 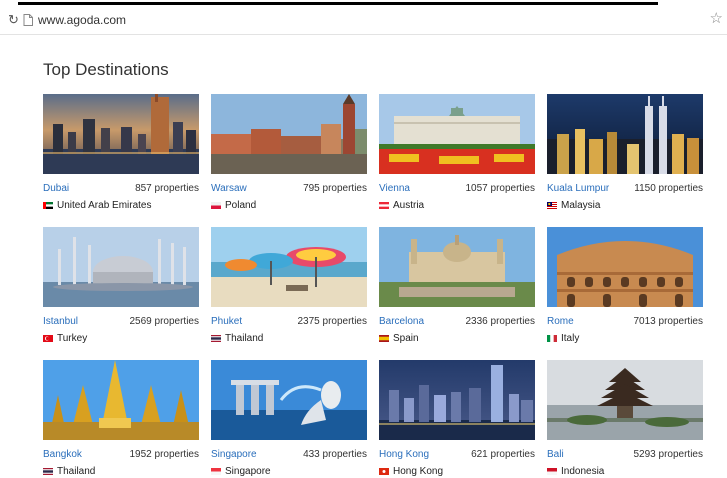 What do you see at coordinates (76, 471) in the screenshot?
I see `country-name-bangkok: Thailand` at bounding box center [76, 471].